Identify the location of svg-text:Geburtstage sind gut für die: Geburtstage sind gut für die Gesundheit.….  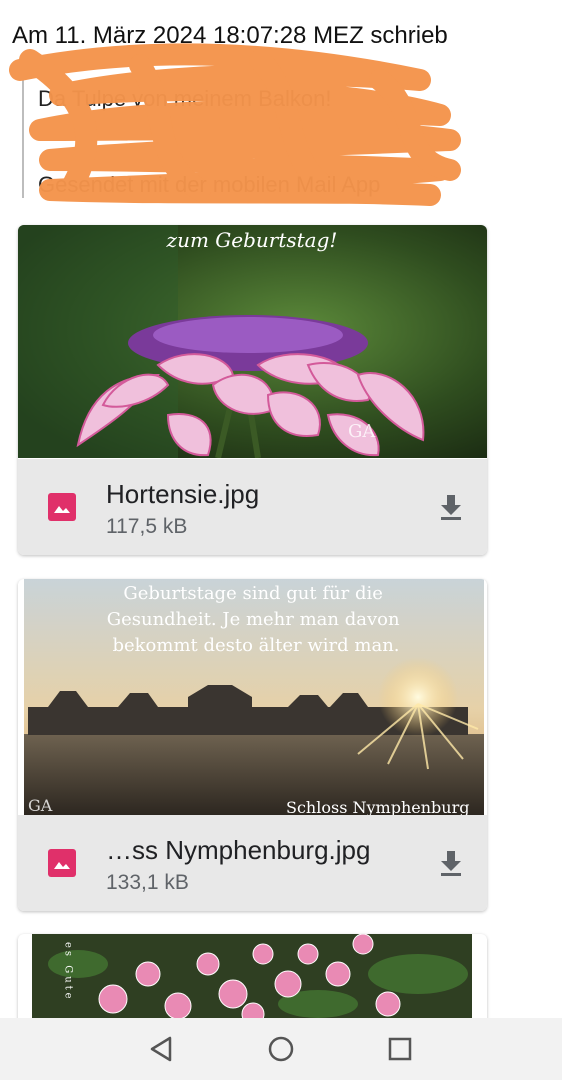
(256, 619).